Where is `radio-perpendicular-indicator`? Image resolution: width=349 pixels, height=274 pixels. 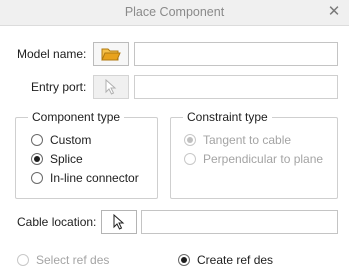 radio-perpendicular-indicator is located at coordinates (190, 159).